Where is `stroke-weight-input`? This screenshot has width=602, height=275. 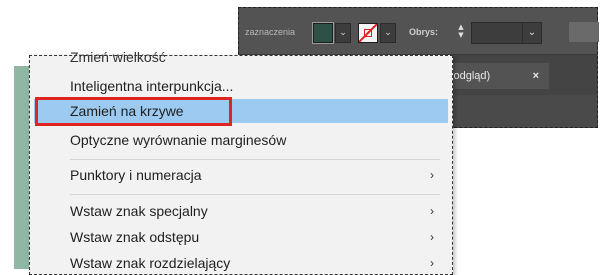
stroke-weight-input is located at coordinates (497, 33).